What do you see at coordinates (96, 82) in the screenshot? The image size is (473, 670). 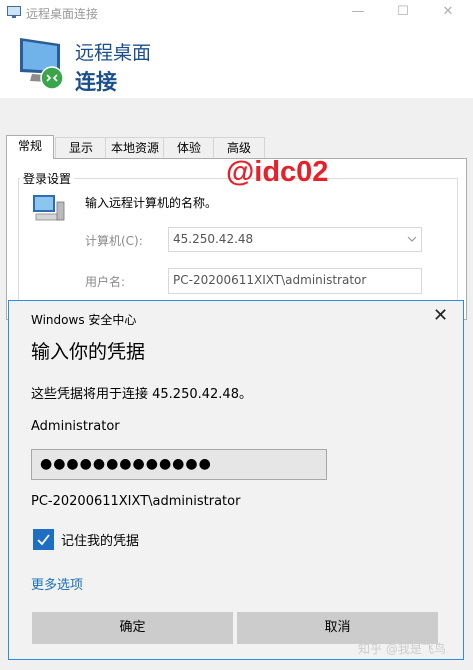 I see `header-title-line2: 连接` at bounding box center [96, 82].